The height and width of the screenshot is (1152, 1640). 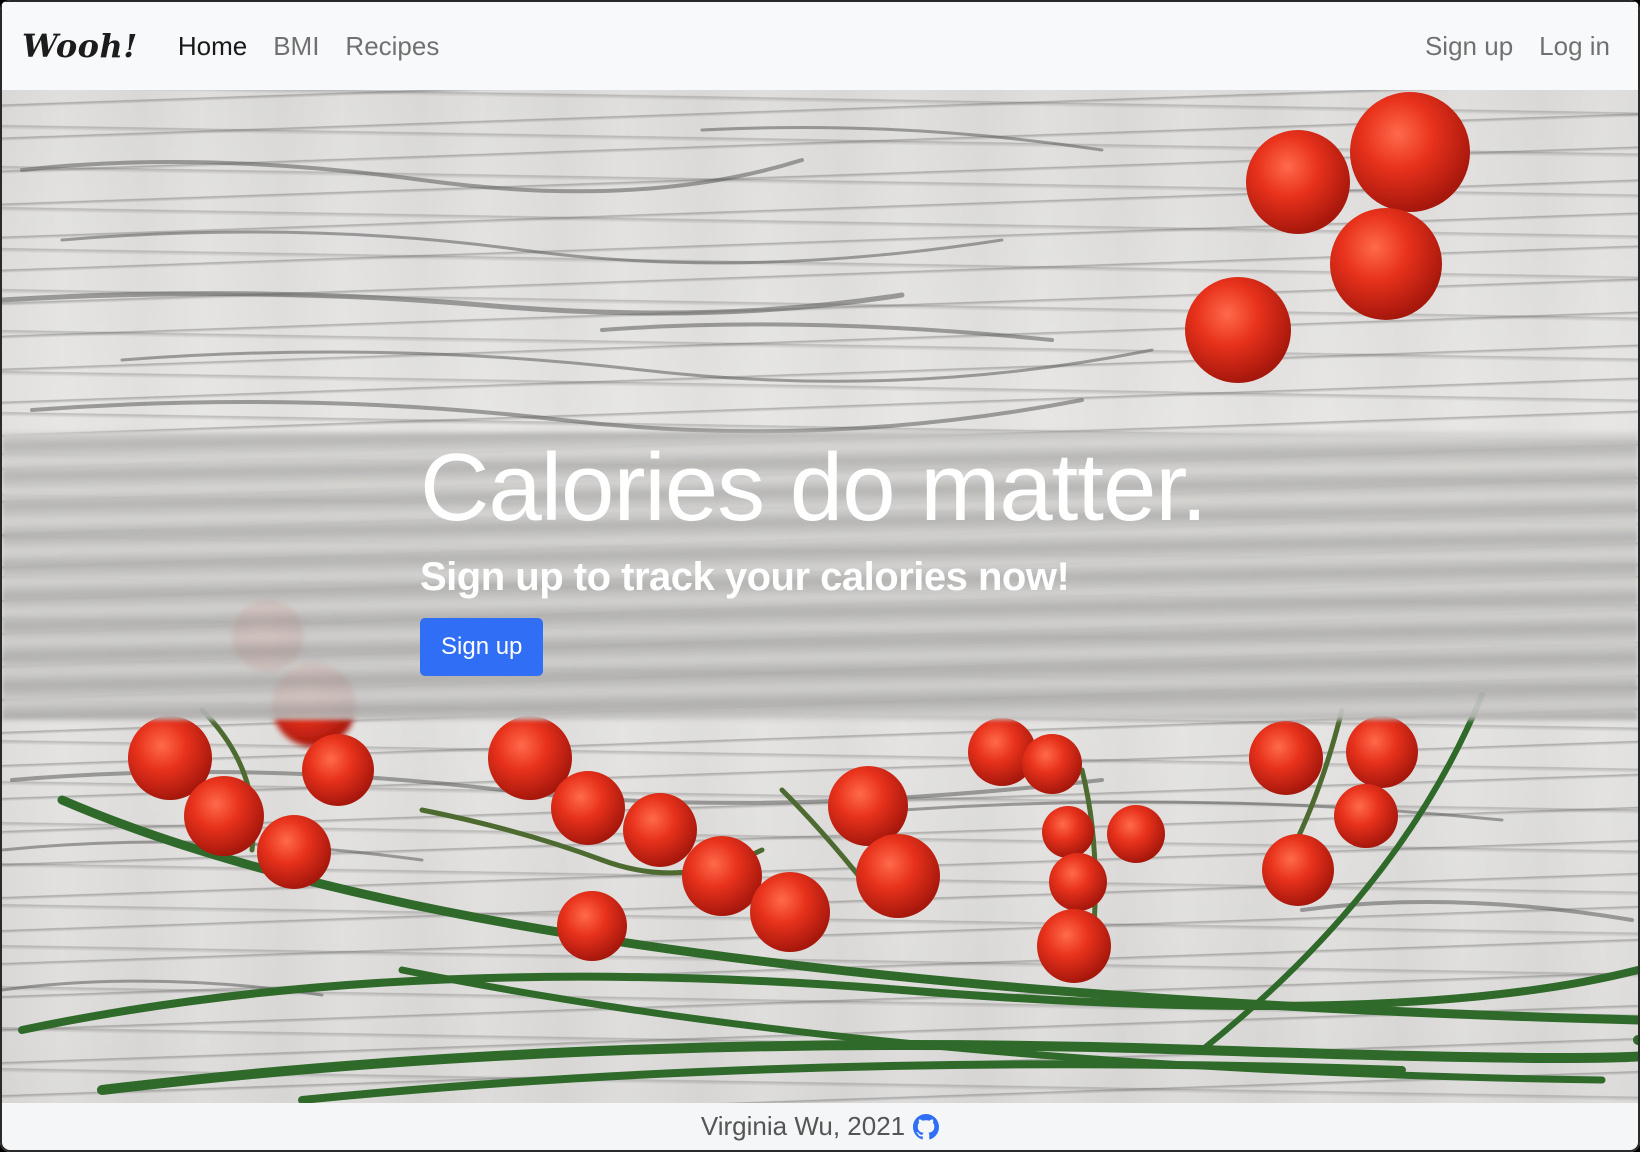 I want to click on brand-logo: Wooh!, so click(x=80, y=46).